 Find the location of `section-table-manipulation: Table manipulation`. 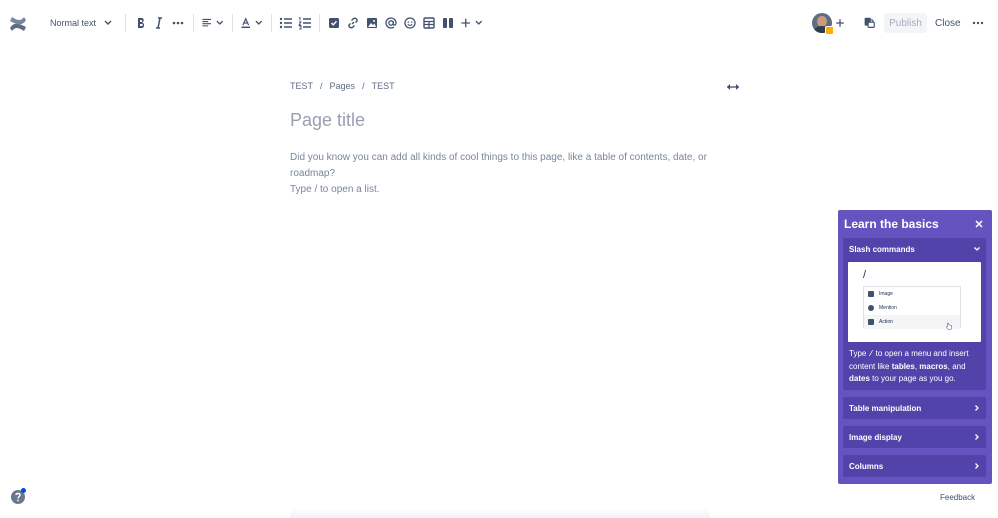

section-table-manipulation: Table manipulation is located at coordinates (914, 408).